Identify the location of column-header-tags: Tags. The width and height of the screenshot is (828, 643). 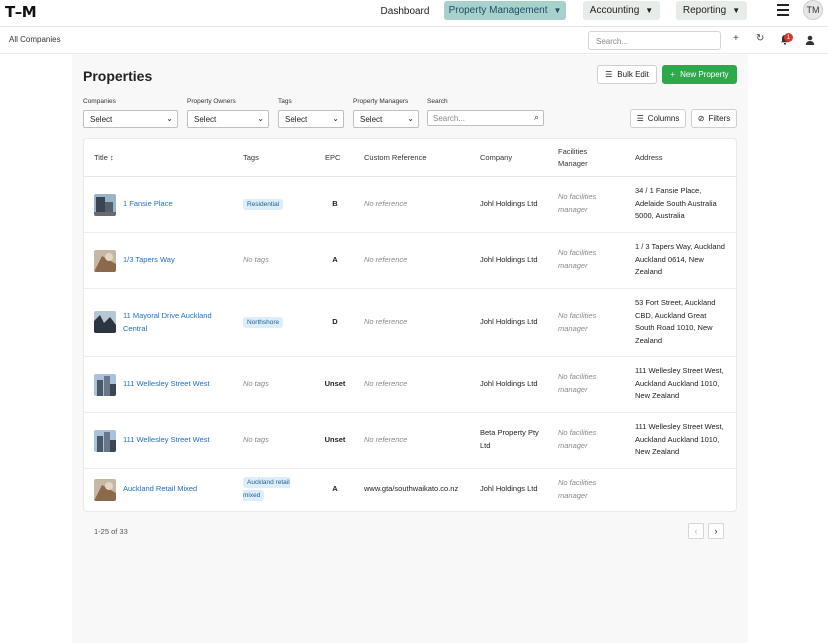
(251, 157).